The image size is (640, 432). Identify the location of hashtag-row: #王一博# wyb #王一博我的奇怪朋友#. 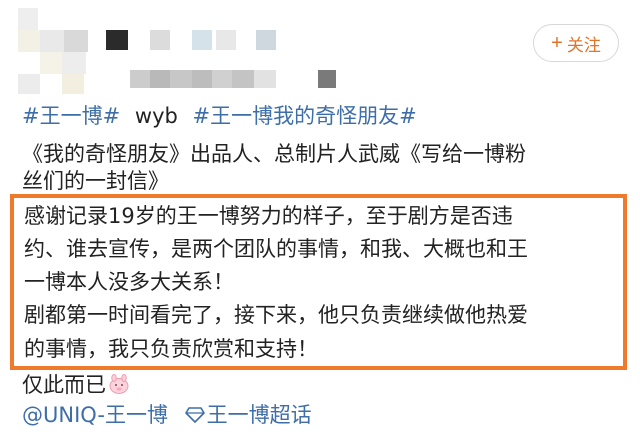
(223, 116).